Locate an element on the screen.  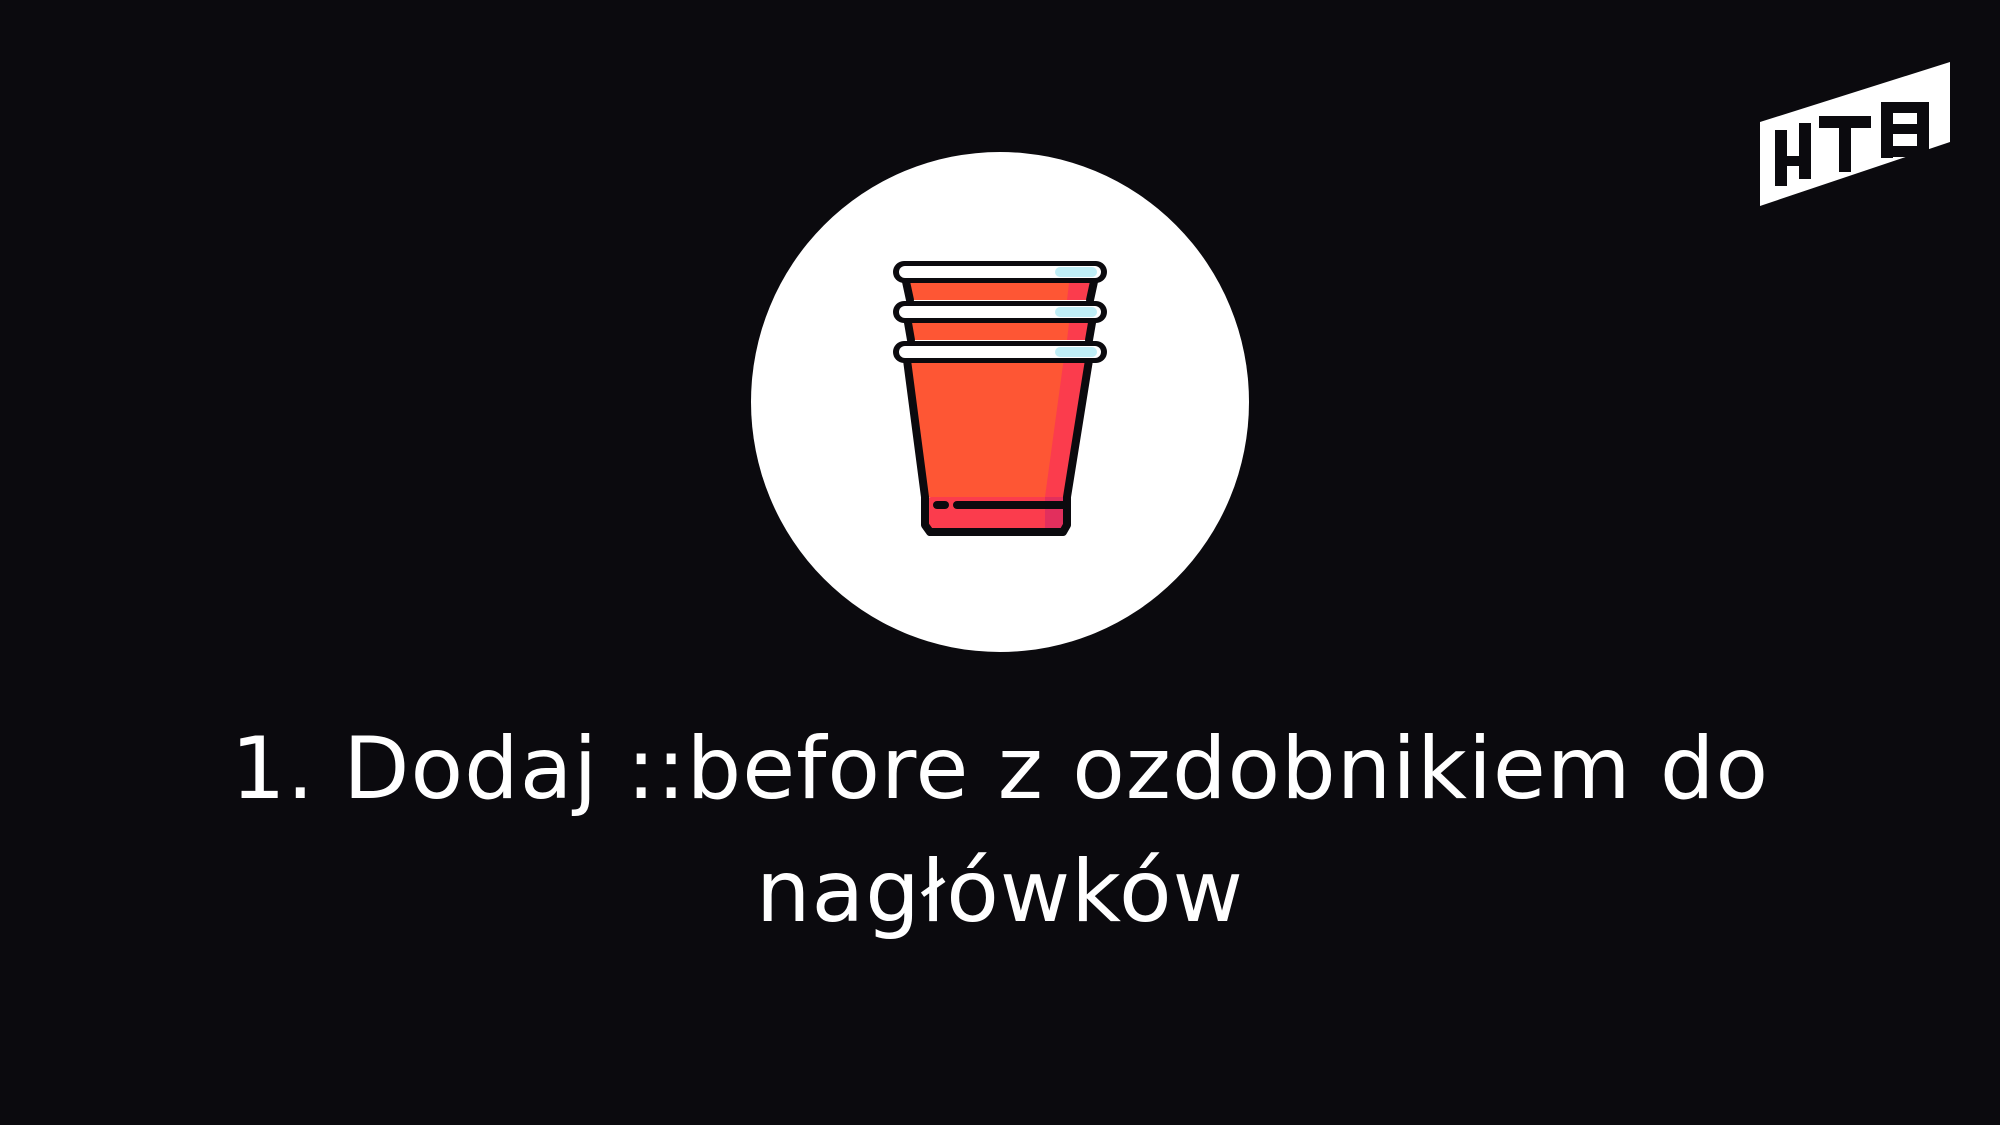
icon-circle is located at coordinates (1000, 402).